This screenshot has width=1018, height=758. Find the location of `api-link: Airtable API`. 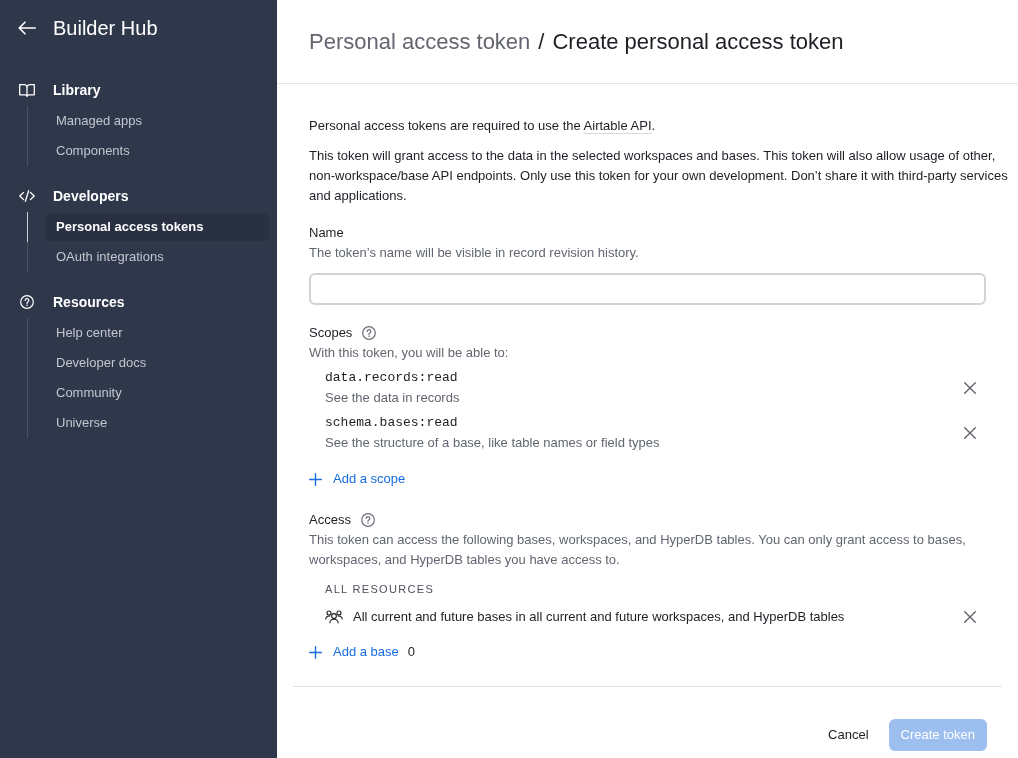

api-link: Airtable API is located at coordinates (617, 126).